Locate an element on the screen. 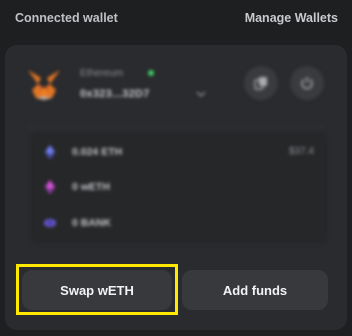 This screenshot has width=352, height=336. asset-amount: 0 wETH is located at coordinates (91, 187).